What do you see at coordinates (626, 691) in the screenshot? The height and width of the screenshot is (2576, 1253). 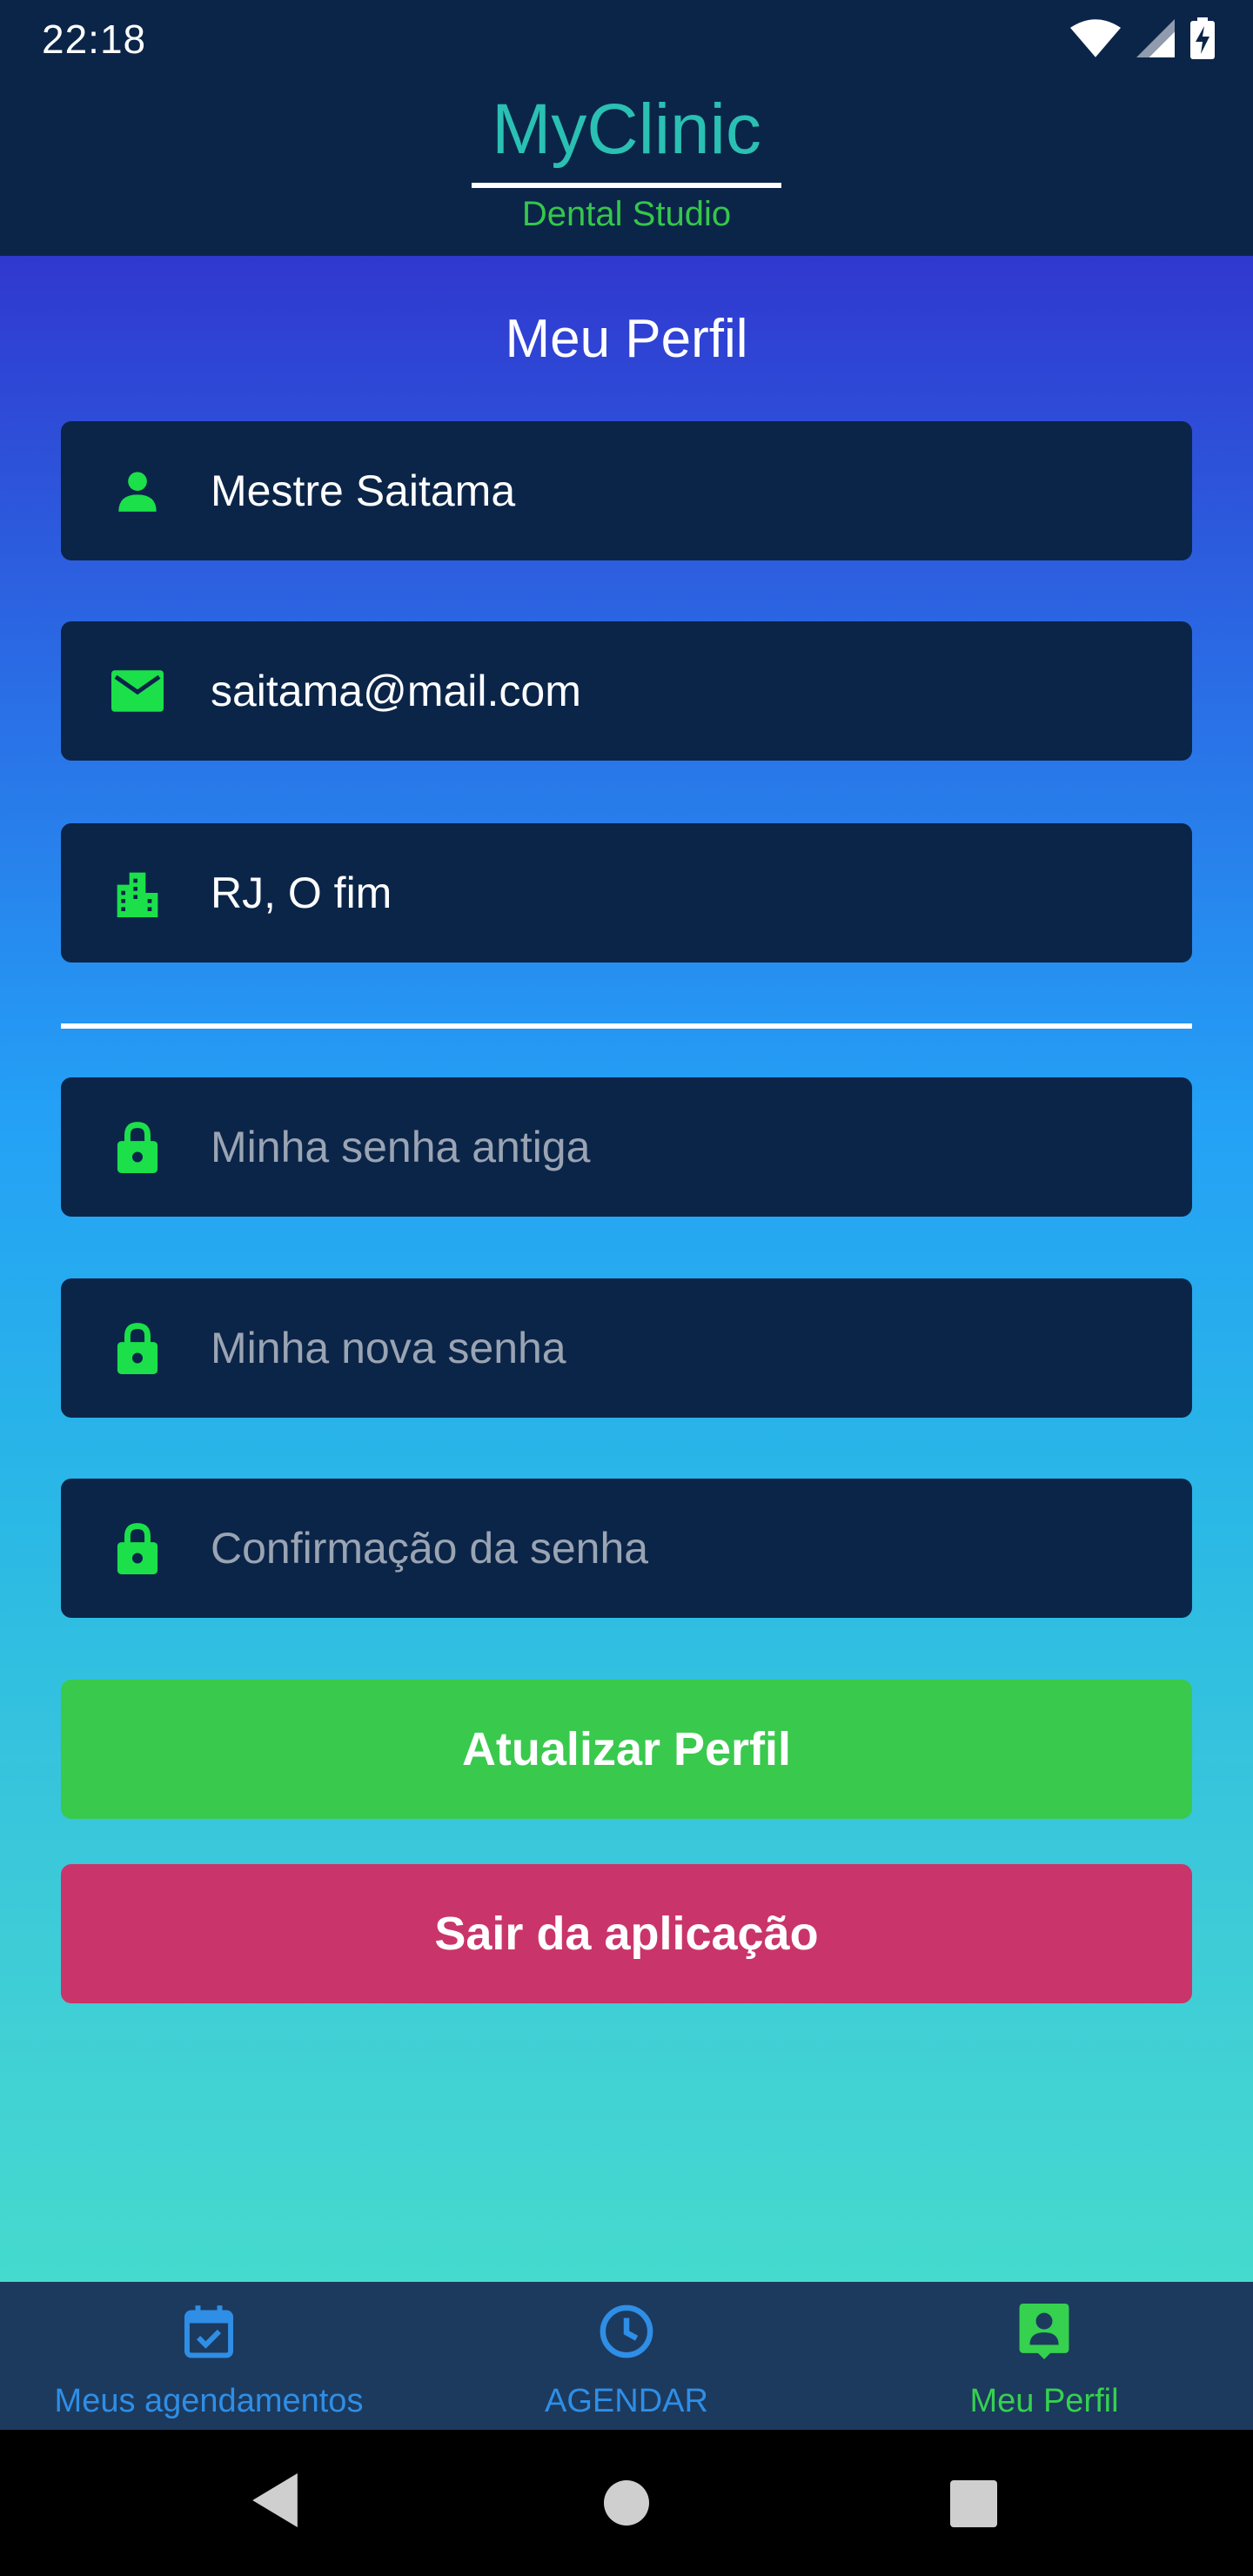 I see `email-field: saitama@mail.com` at bounding box center [626, 691].